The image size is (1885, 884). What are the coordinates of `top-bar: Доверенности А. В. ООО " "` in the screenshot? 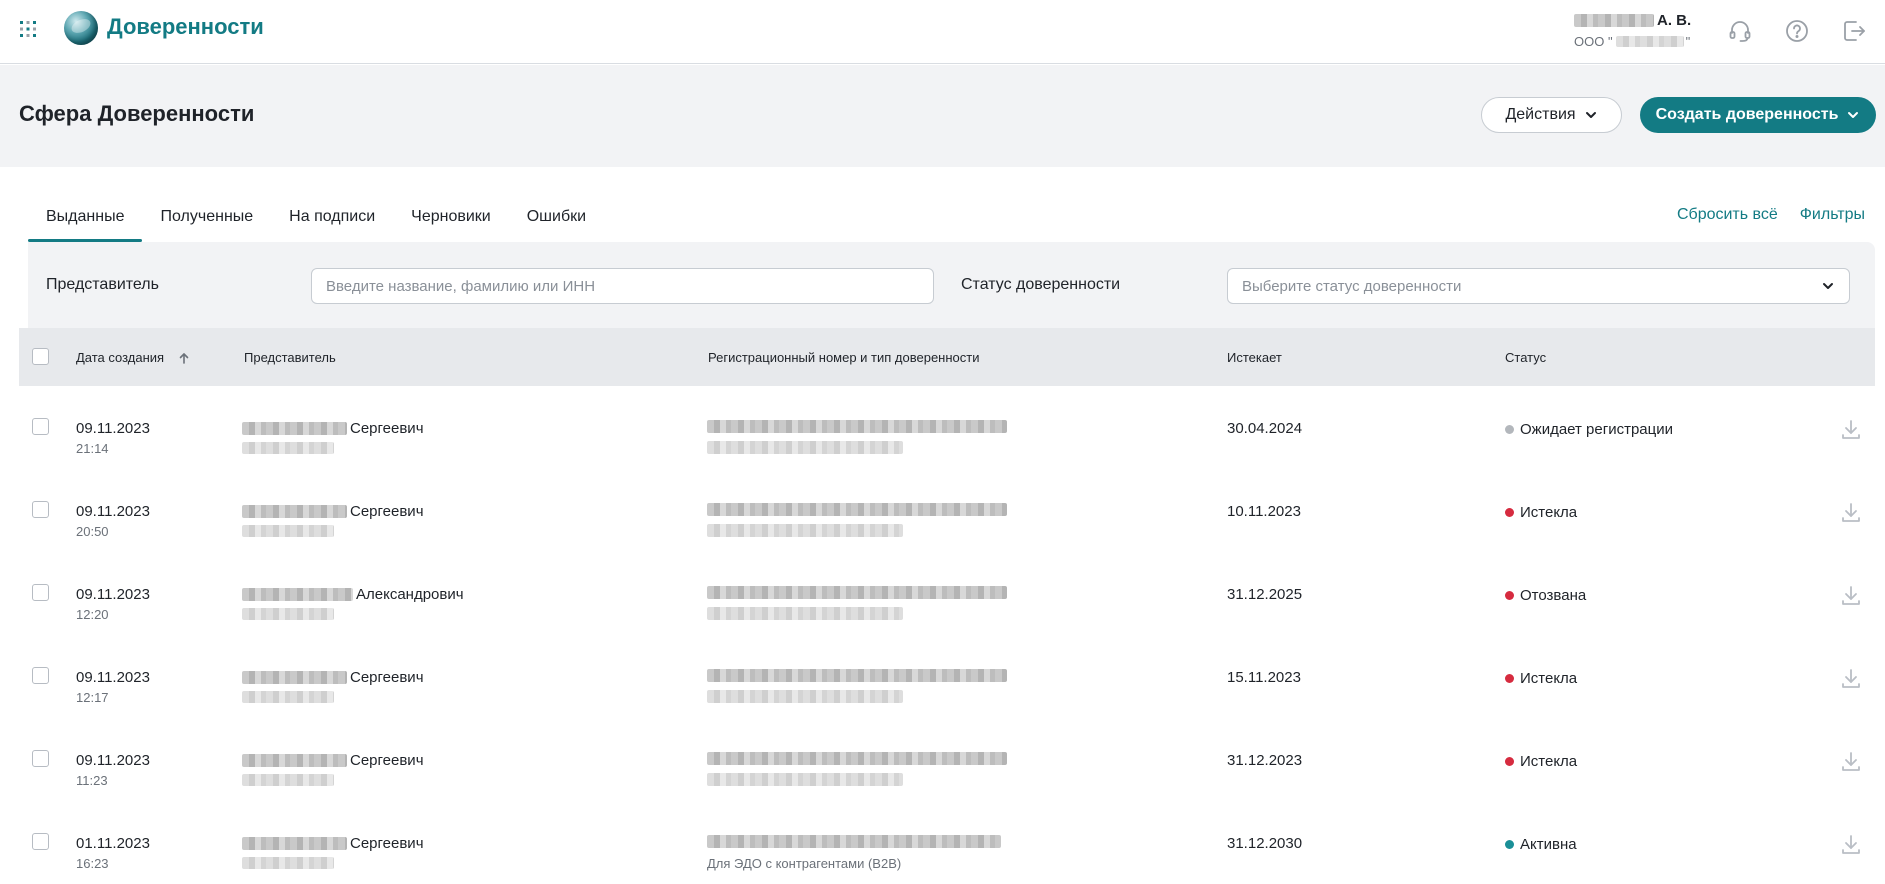 It's located at (942, 32).